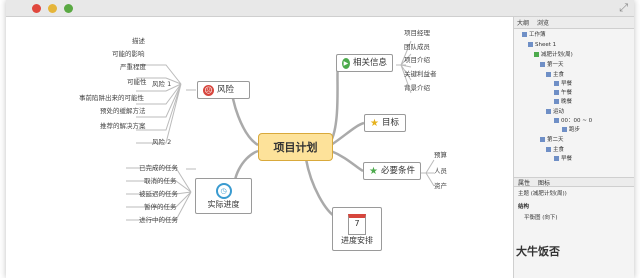 The image size is (640, 278). Describe the element at coordinates (123, 111) in the screenshot. I see `risk-leaf-5: 预处的缓解方法` at that location.